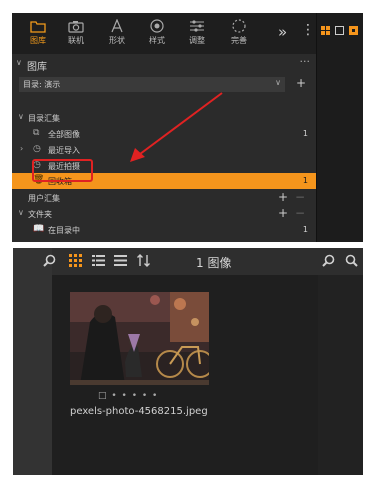 The height and width of the screenshot is (493, 375). What do you see at coordinates (188, 261) in the screenshot?
I see `browser-toolbar` at bounding box center [188, 261].